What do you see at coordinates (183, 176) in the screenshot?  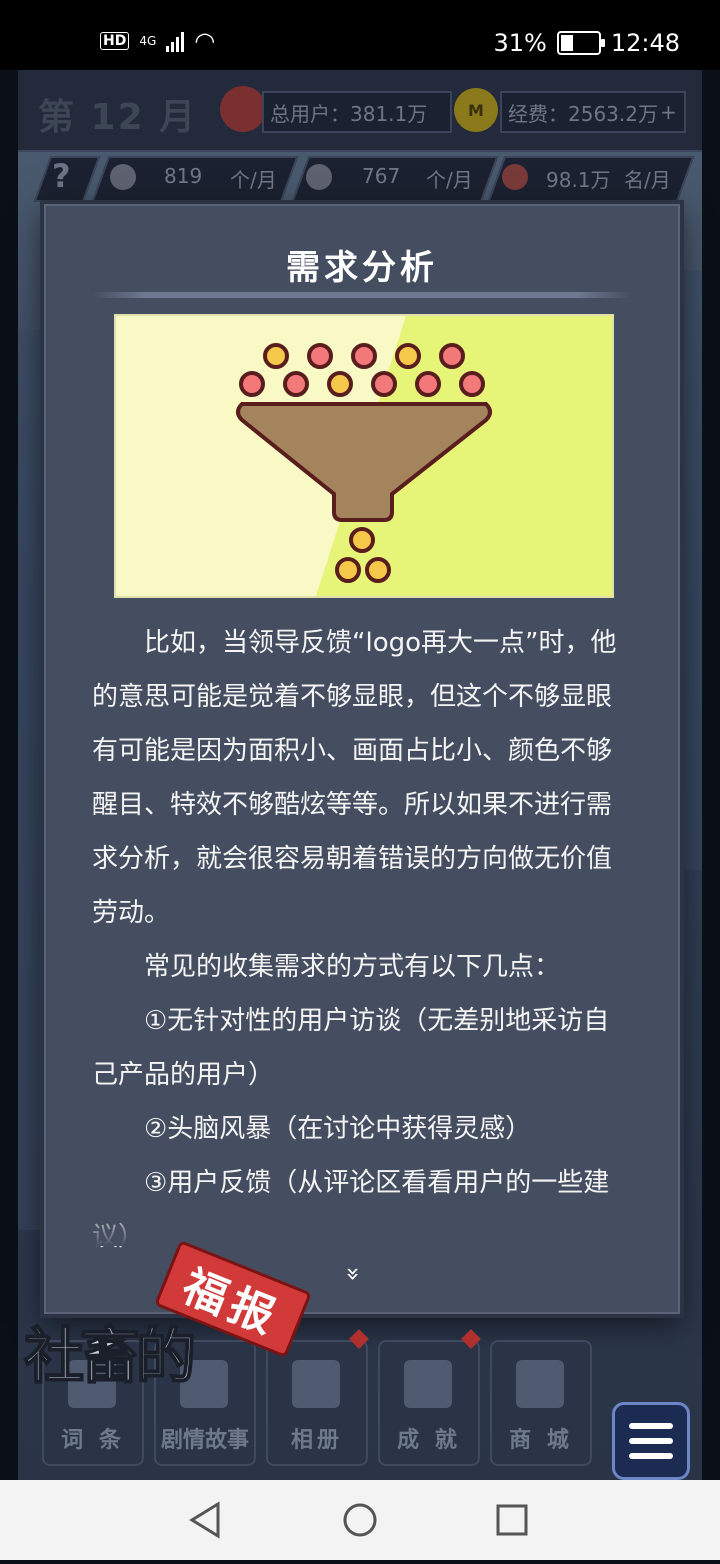 I see `ideas-value: 819` at bounding box center [183, 176].